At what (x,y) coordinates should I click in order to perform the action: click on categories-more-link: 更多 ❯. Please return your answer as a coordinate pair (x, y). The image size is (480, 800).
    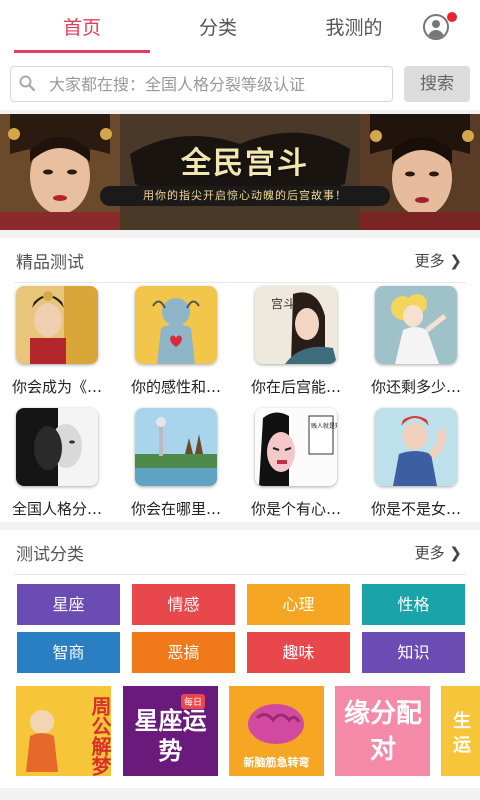
    Looking at the image, I should click on (438, 552).